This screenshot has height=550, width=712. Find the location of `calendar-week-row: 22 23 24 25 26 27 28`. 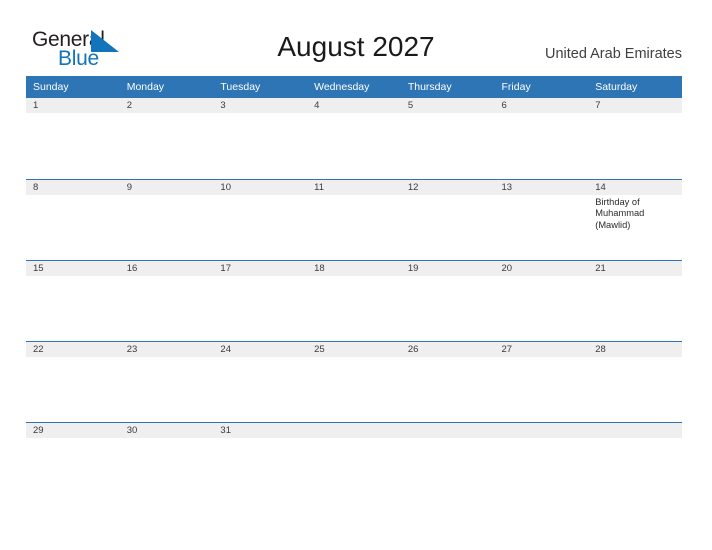

calendar-week-row: 22 23 24 25 26 27 28 is located at coordinates (354, 381).